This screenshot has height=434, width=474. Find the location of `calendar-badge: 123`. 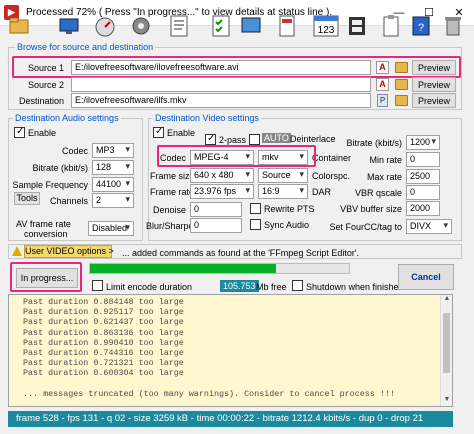

calendar-badge: 123 is located at coordinates (326, 30).